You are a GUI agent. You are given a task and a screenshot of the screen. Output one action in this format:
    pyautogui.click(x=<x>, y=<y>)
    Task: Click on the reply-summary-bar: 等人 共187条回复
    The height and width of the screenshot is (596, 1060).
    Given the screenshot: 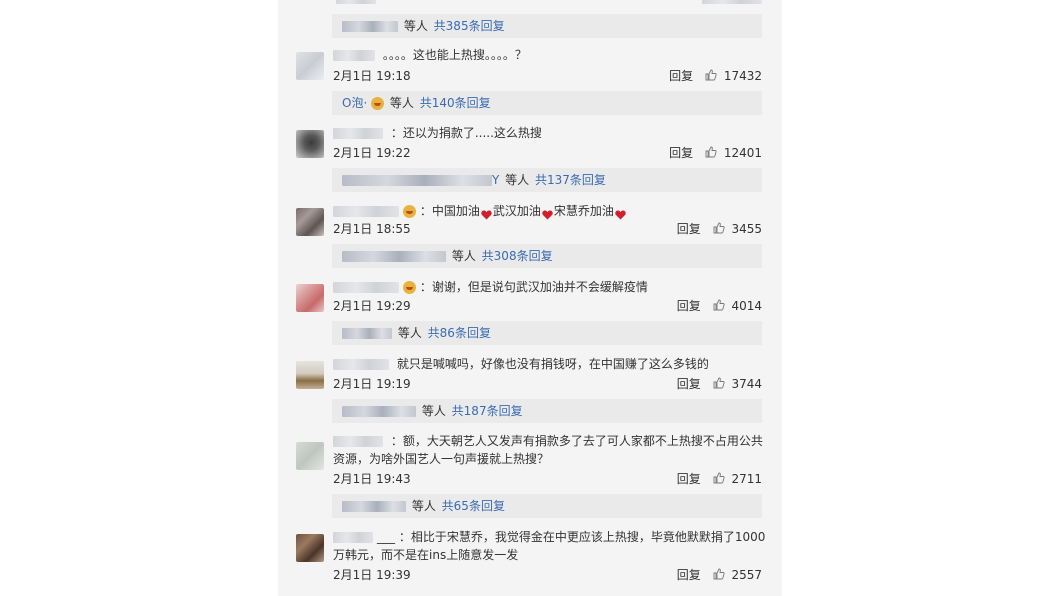 What is the action you would take?
    pyautogui.click(x=547, y=411)
    